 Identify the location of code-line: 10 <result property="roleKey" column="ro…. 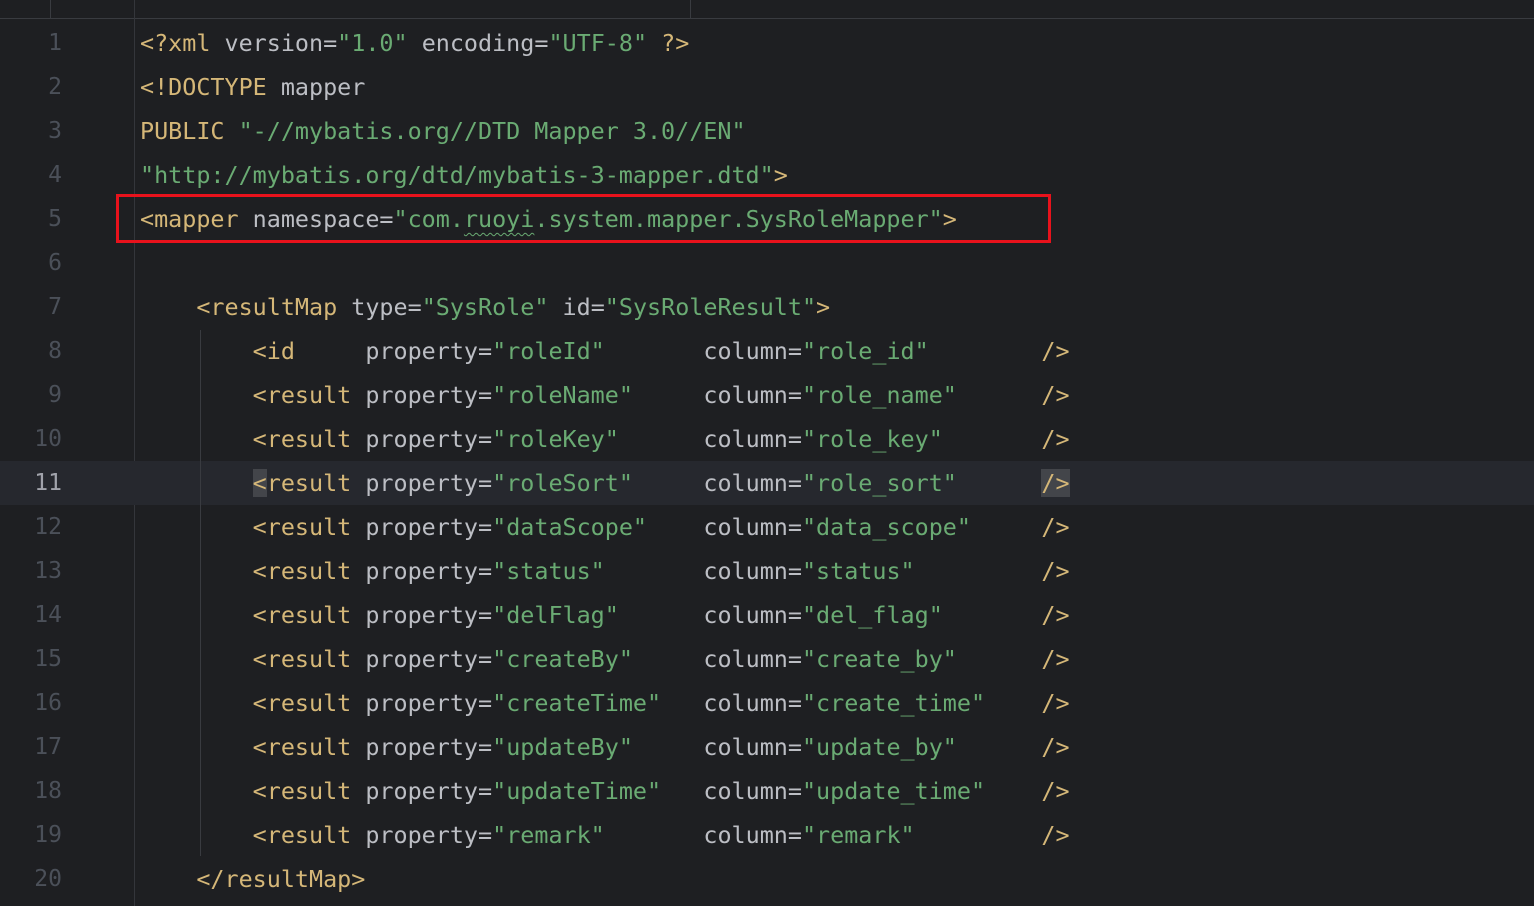
(767, 439).